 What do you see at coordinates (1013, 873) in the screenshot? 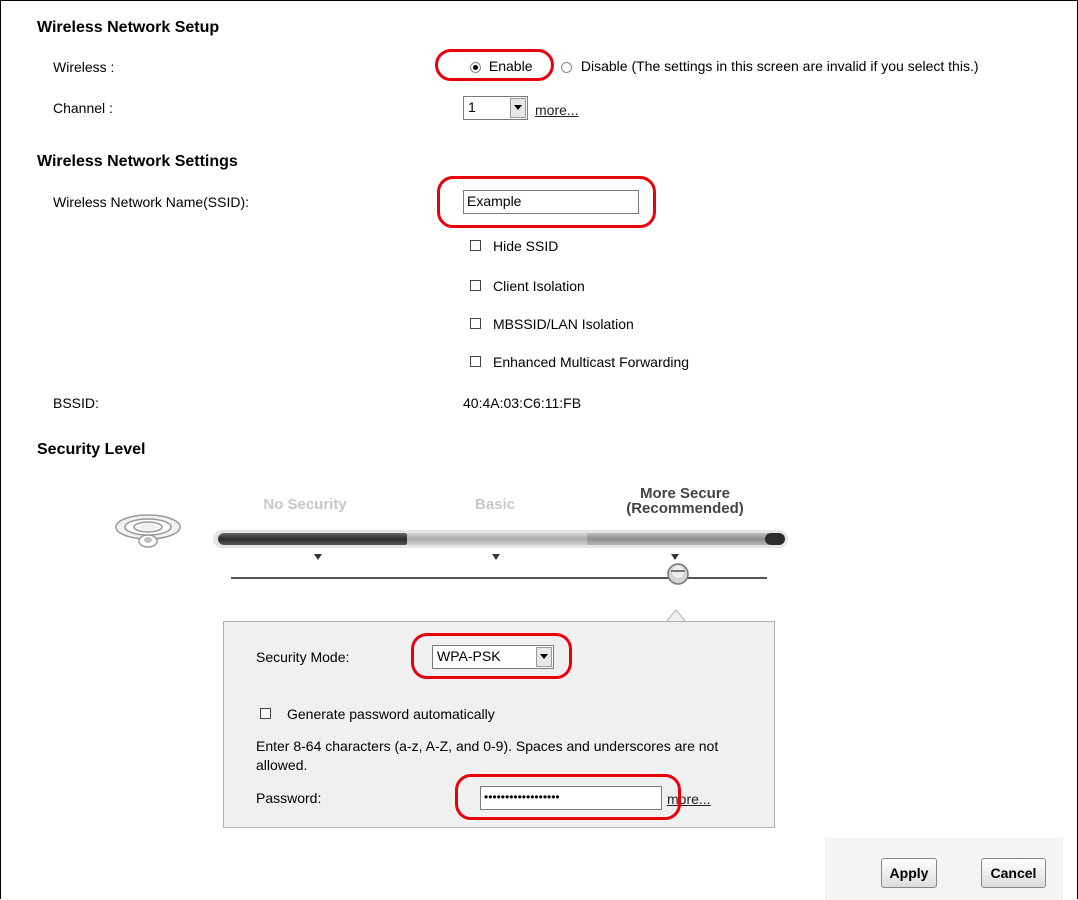
I see `cancel-button: Cancel` at bounding box center [1013, 873].